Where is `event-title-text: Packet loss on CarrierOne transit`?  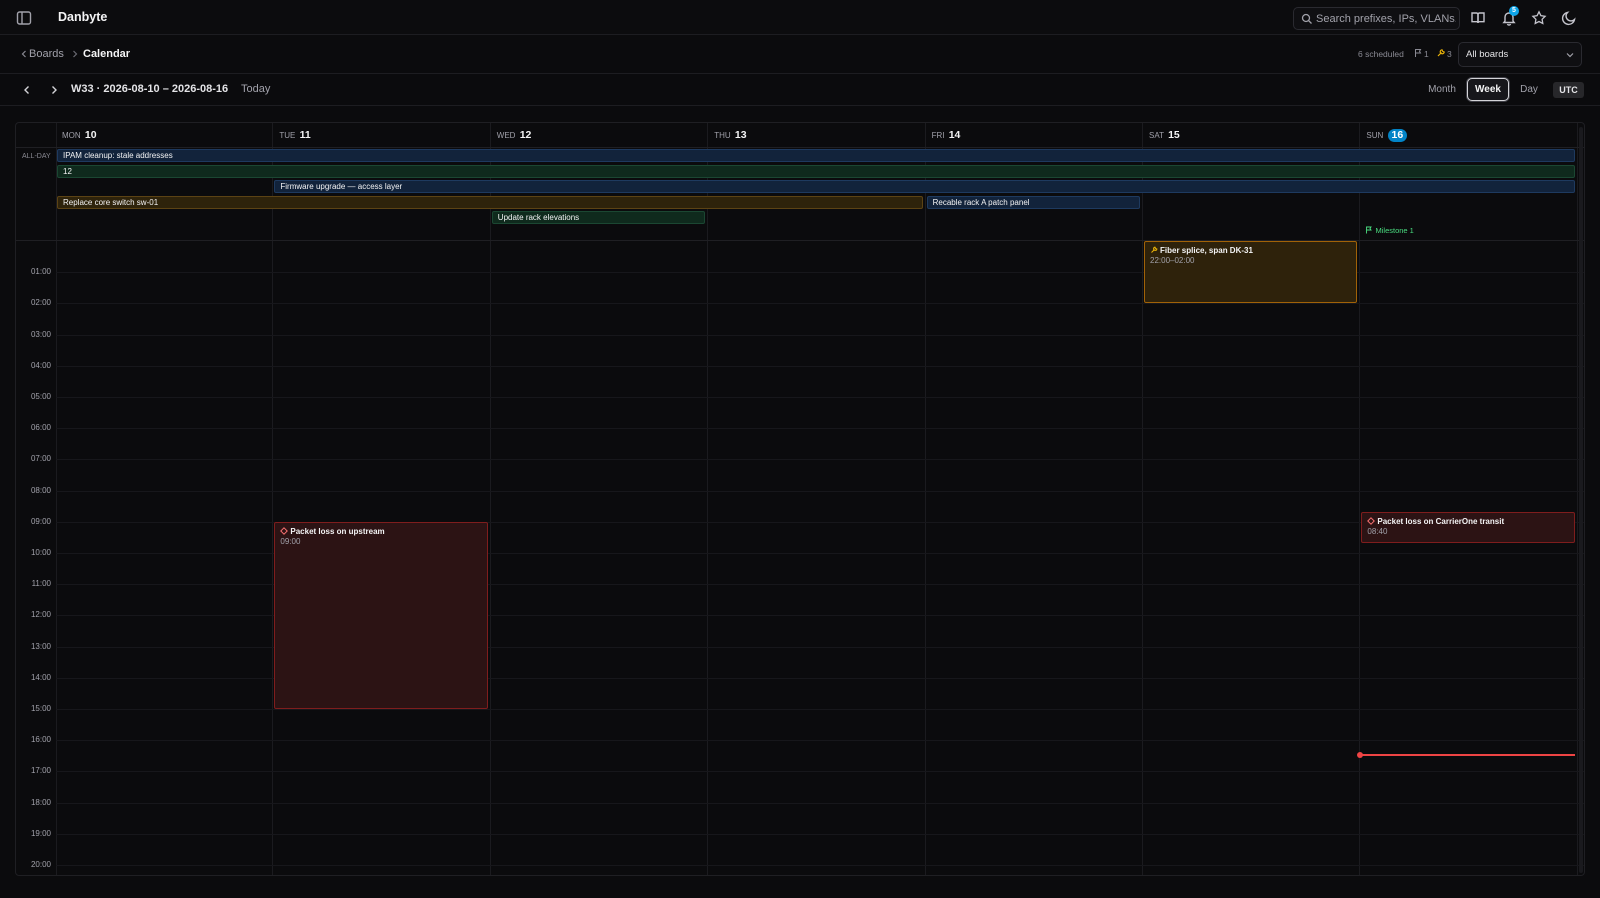
event-title-text: Packet loss on CarrierOne transit is located at coordinates (1441, 521).